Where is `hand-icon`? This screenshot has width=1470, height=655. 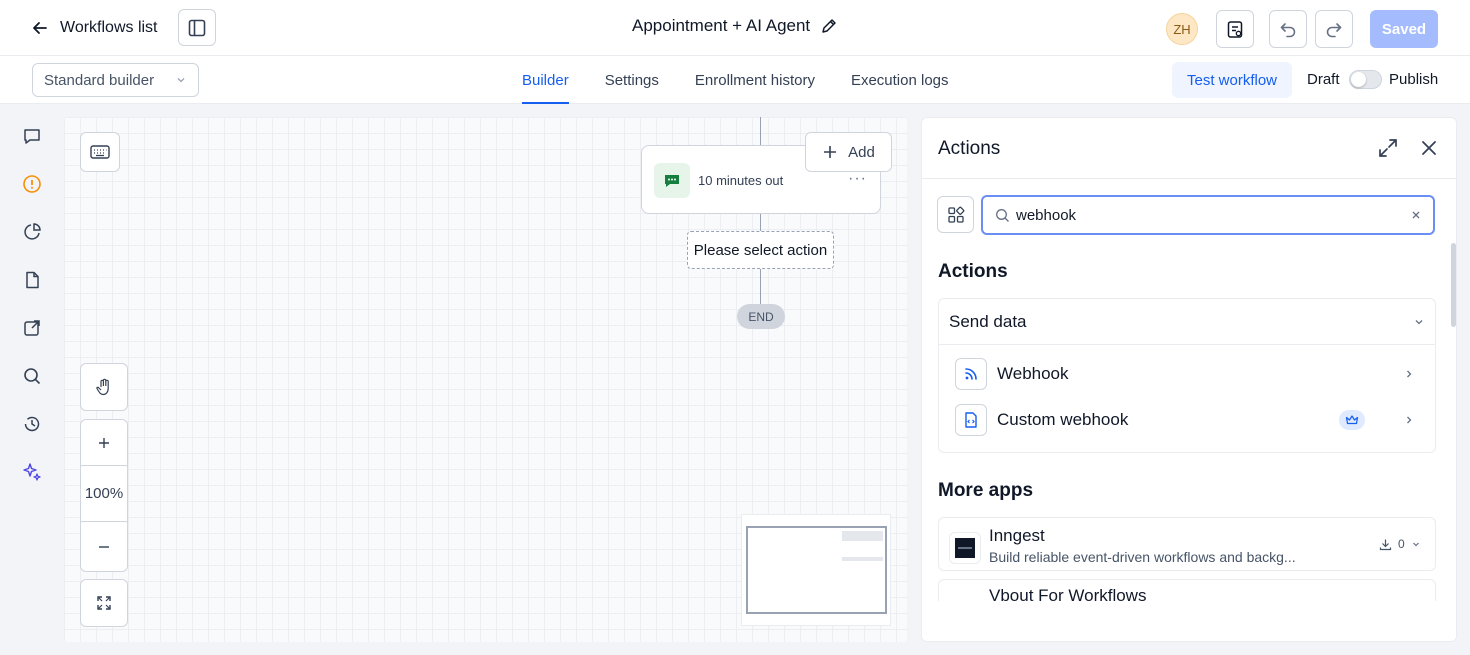
hand-icon is located at coordinates (104, 387).